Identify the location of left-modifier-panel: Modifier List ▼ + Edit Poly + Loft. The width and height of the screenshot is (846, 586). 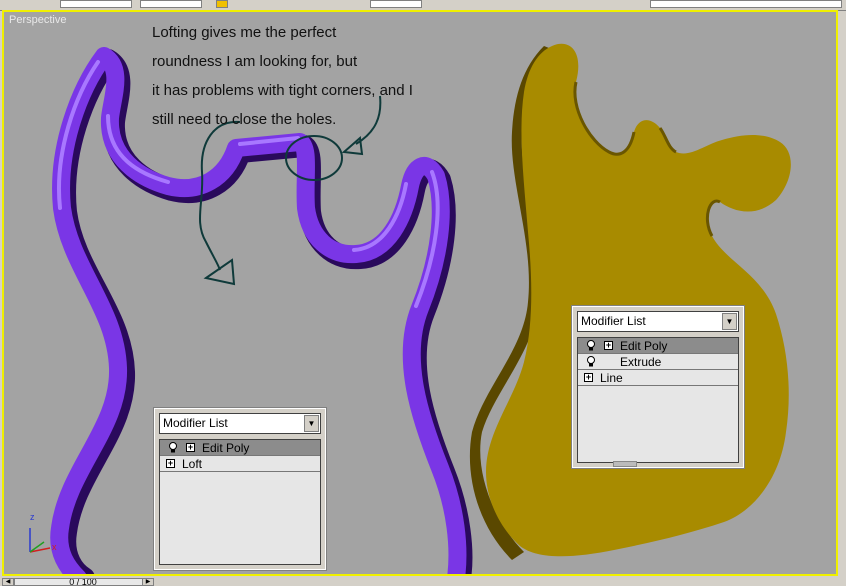
(240, 489).